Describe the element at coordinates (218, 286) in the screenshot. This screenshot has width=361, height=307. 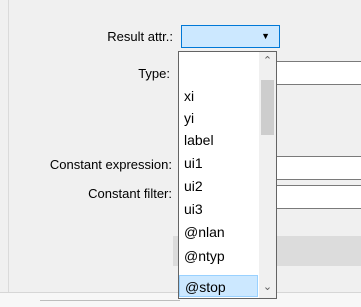
I see `dropdown-option-stop: @stop` at that location.